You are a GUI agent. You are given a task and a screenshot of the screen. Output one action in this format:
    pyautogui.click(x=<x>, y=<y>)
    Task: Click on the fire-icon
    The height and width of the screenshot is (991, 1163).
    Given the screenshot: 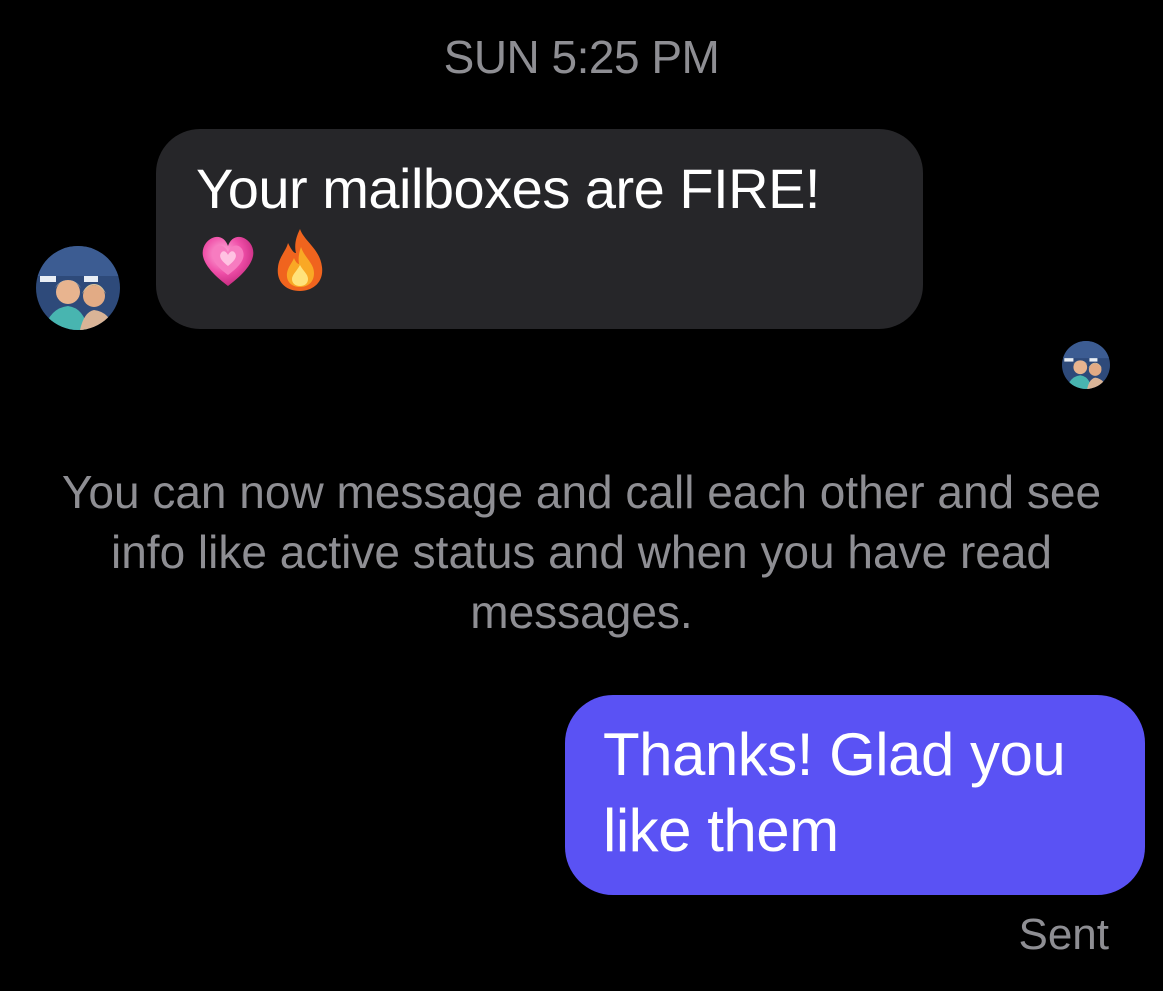 What is the action you would take?
    pyautogui.click(x=300, y=260)
    